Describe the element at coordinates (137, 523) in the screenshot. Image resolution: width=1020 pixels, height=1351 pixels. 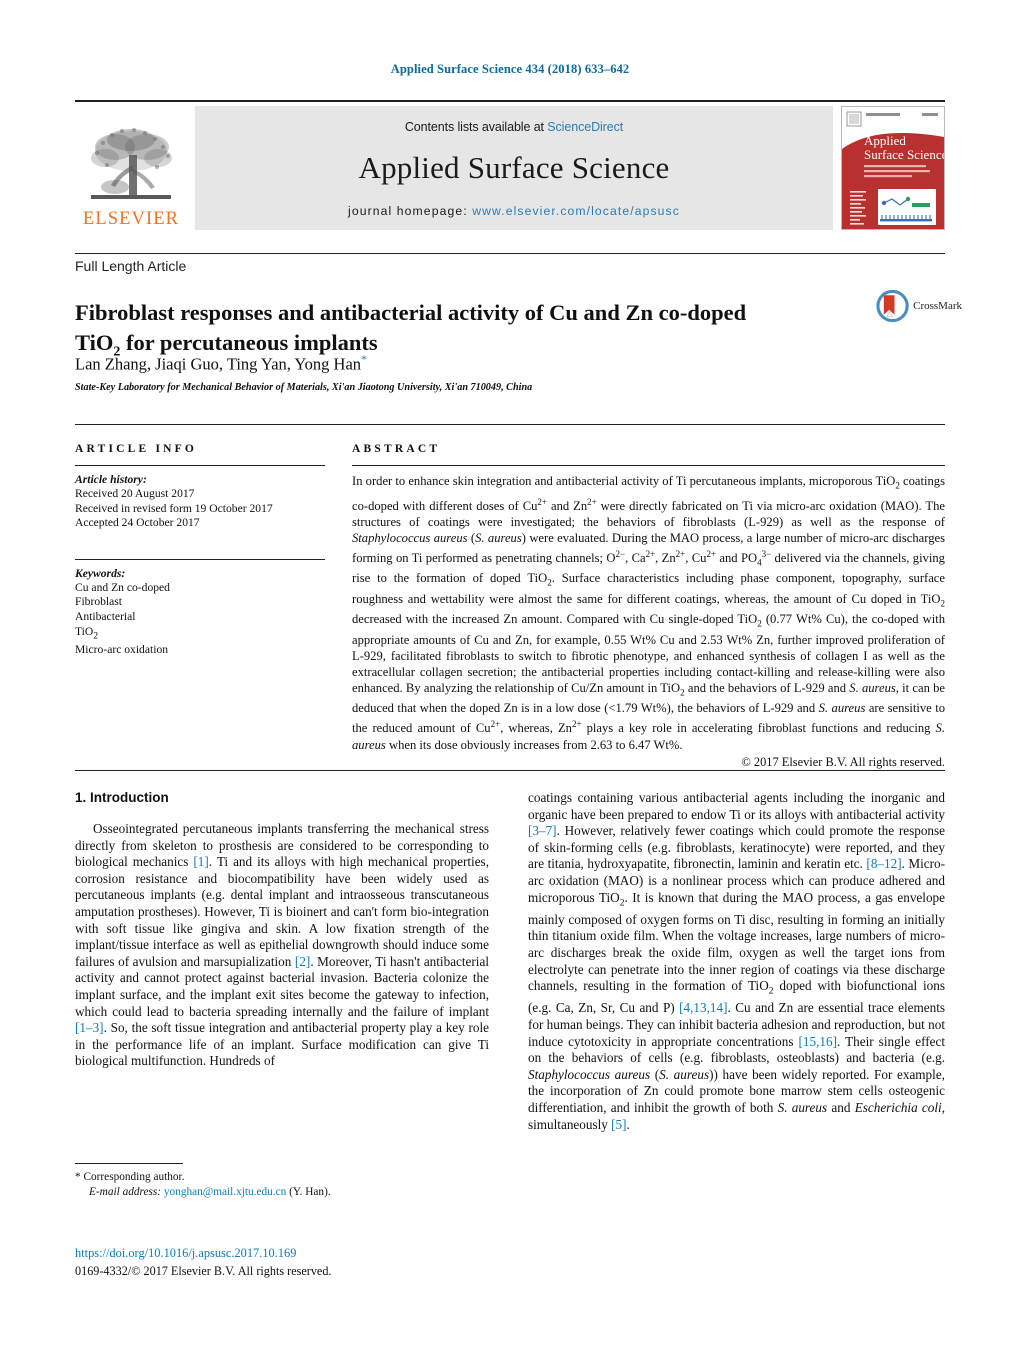
I see `article-history-accepted: Accepted 24 October 2017` at that location.